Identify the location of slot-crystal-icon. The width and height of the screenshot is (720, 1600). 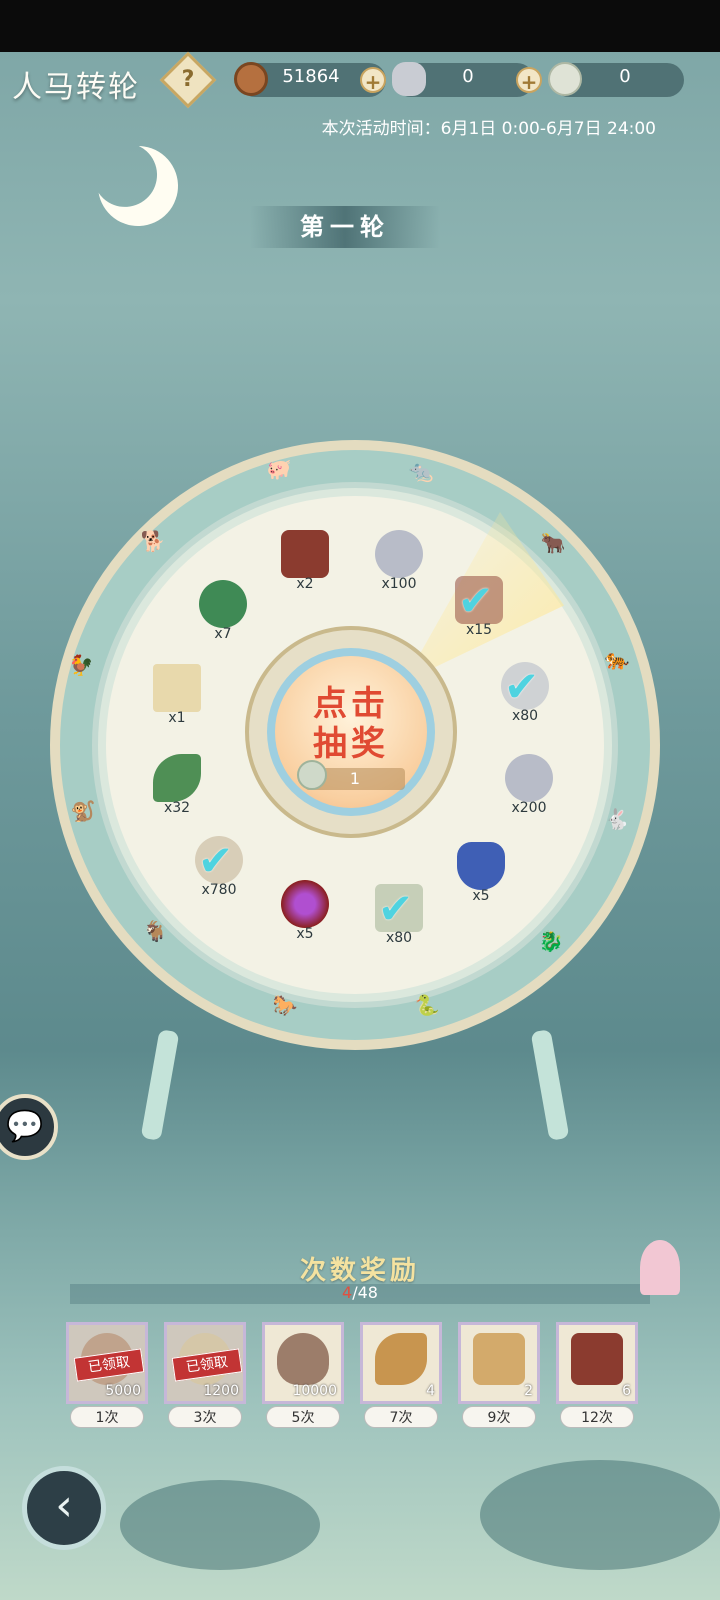
(481, 866).